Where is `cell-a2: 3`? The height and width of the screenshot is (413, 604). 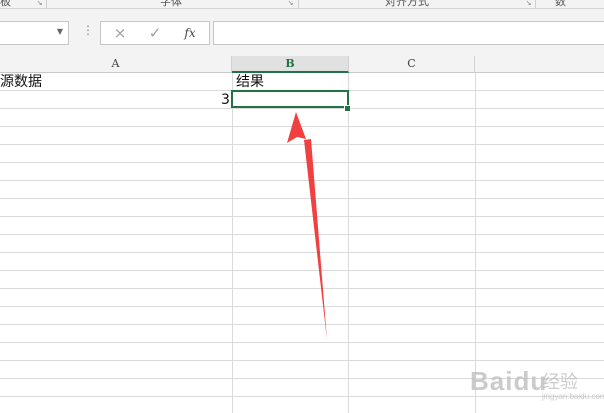
cell-a2: 3 is located at coordinates (225, 100).